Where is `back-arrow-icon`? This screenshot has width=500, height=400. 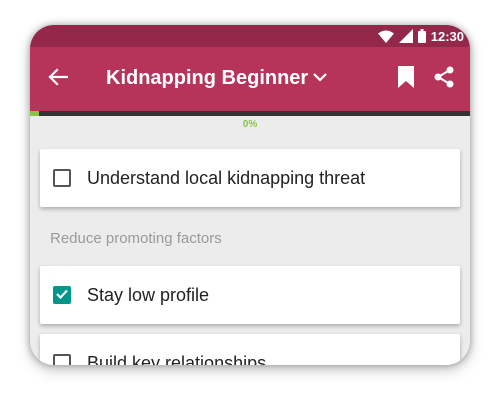
back-arrow-icon is located at coordinates (58, 79).